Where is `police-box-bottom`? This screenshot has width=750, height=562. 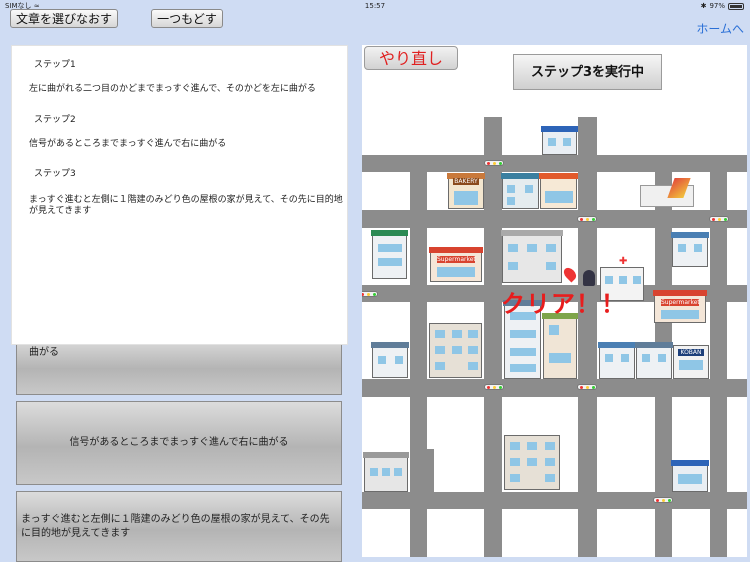 police-box-bottom is located at coordinates (690, 476).